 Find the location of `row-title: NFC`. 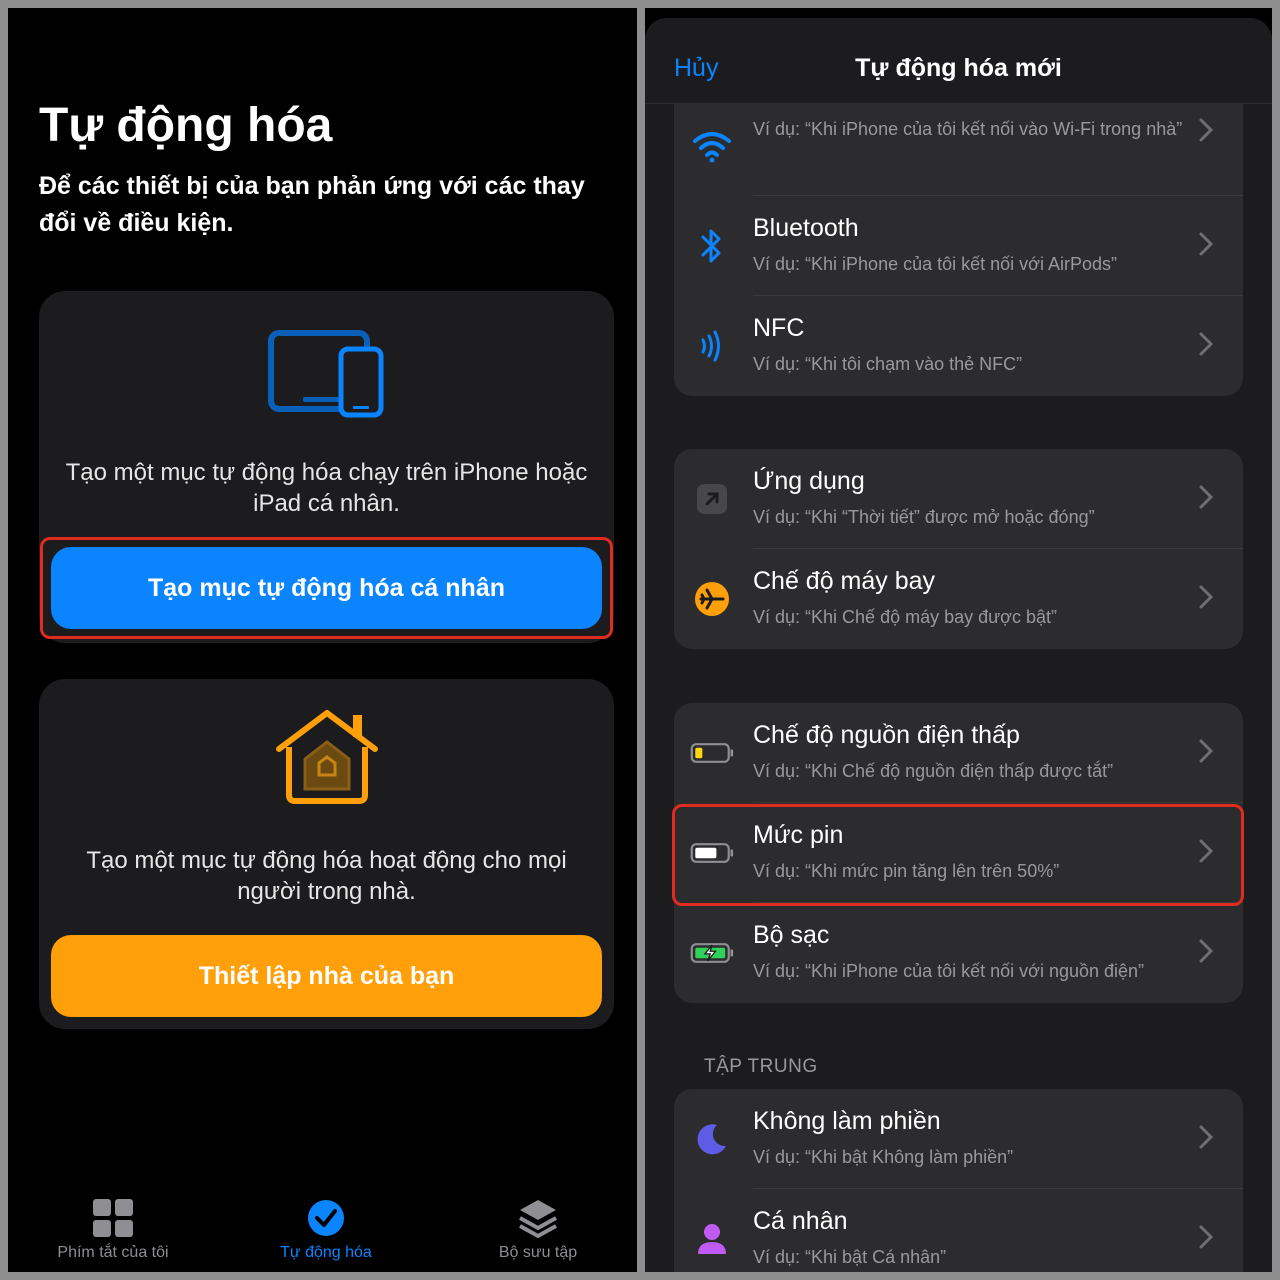

row-title: NFC is located at coordinates (779, 328).